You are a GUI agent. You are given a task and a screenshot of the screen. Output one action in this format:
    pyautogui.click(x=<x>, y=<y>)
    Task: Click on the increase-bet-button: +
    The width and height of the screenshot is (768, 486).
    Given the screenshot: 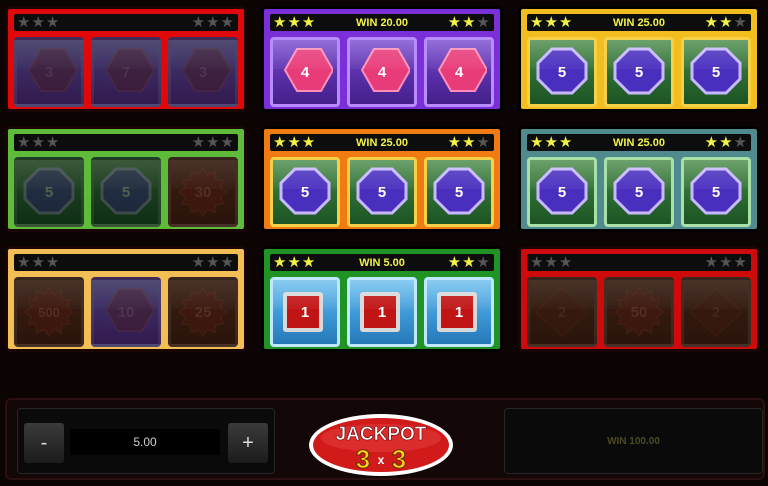 What is the action you would take?
    pyautogui.click(x=248, y=443)
    